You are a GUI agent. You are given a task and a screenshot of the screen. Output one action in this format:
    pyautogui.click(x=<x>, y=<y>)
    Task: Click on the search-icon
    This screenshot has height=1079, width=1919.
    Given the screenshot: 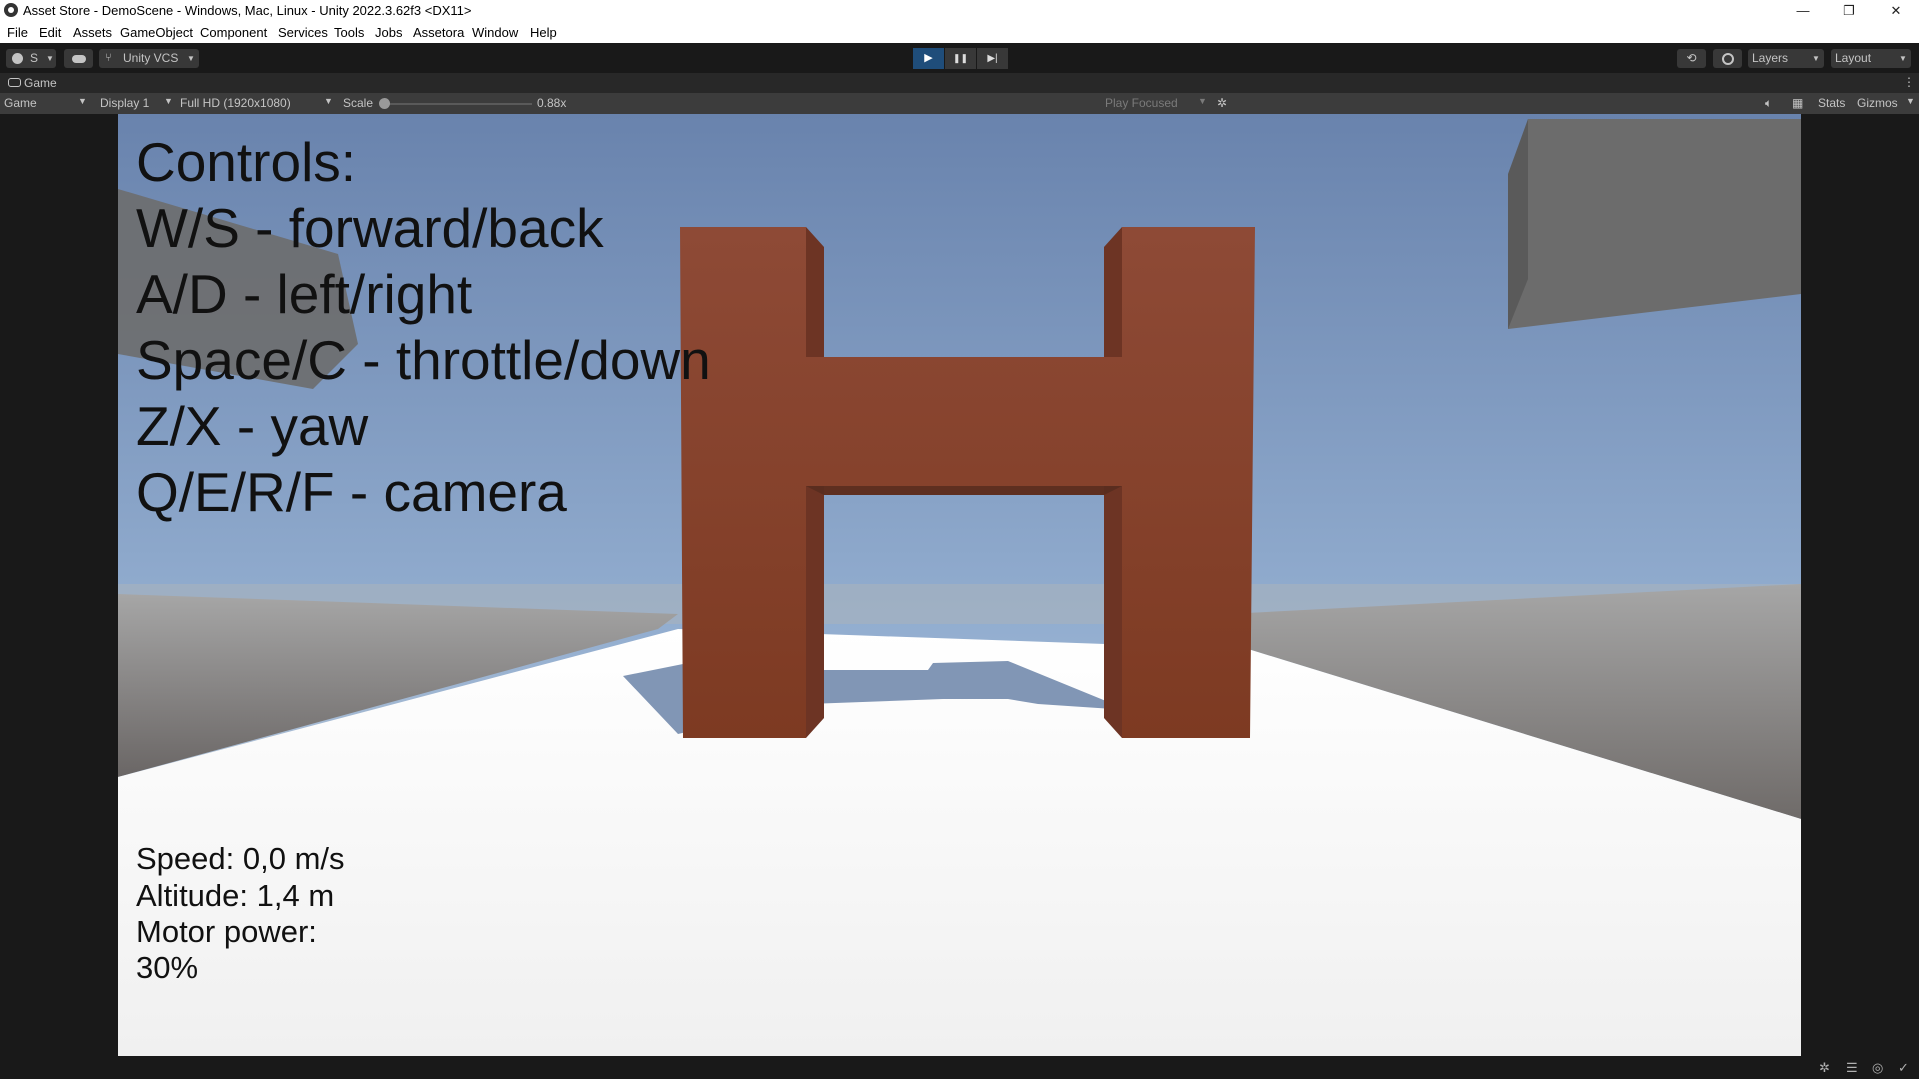 What is the action you would take?
    pyautogui.click(x=1727, y=59)
    